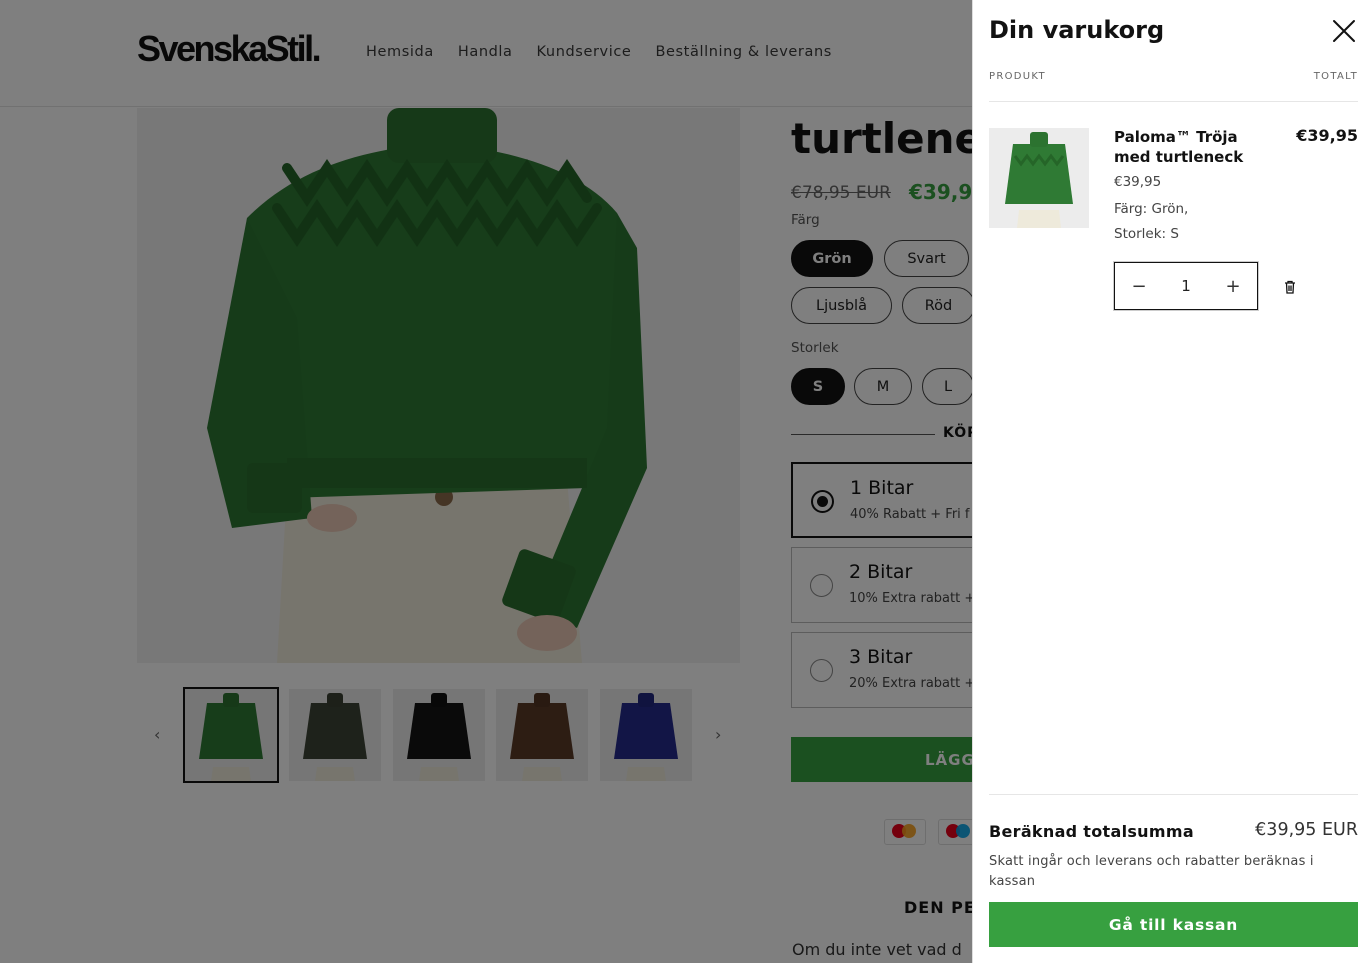 Image resolution: width=1372 pixels, height=963 pixels. What do you see at coordinates (1151, 209) in the screenshot?
I see `cart-item-color: Färg: Grön,` at bounding box center [1151, 209].